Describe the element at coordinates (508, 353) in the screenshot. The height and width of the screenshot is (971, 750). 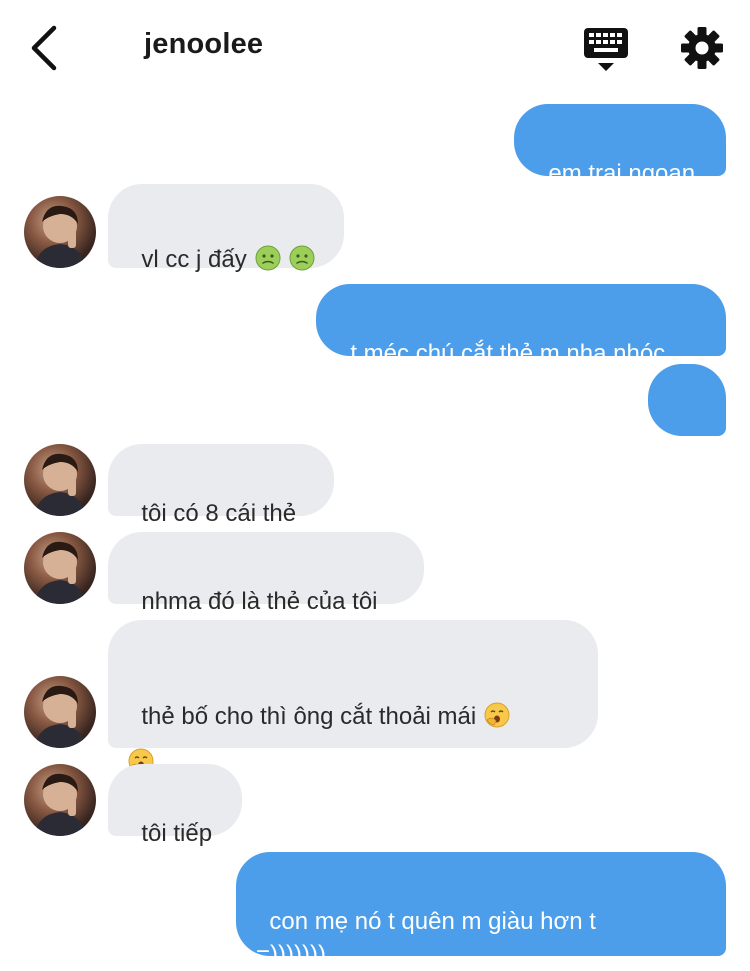
I see `message-text: t méc chú cắt thẻ m nha nhóc` at that location.